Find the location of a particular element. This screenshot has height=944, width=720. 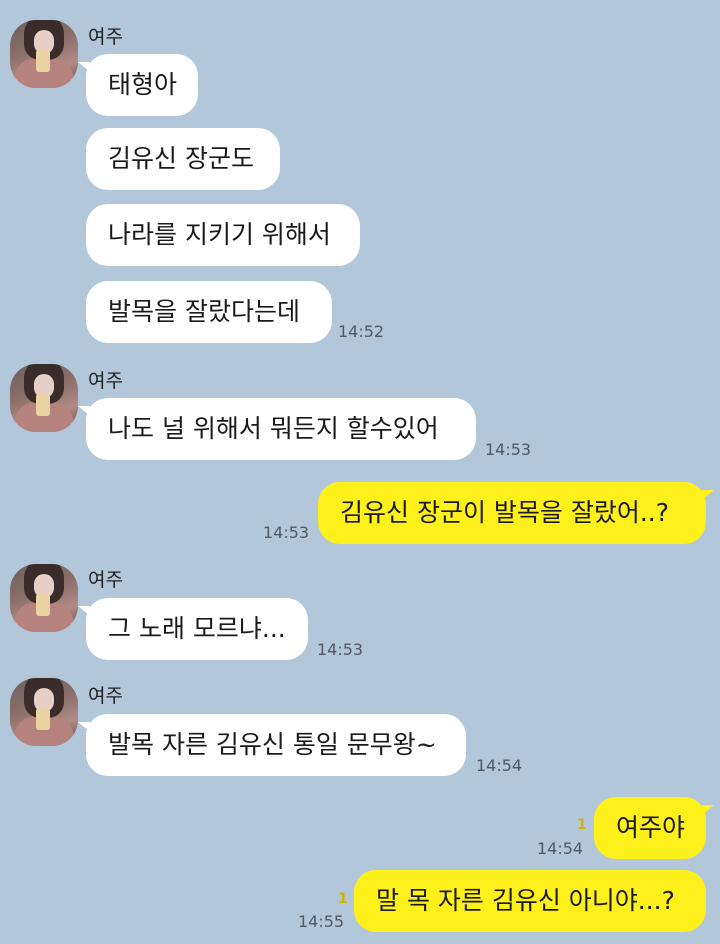

message-bubble-incoming: 김유신 장군도 is located at coordinates (183, 159).